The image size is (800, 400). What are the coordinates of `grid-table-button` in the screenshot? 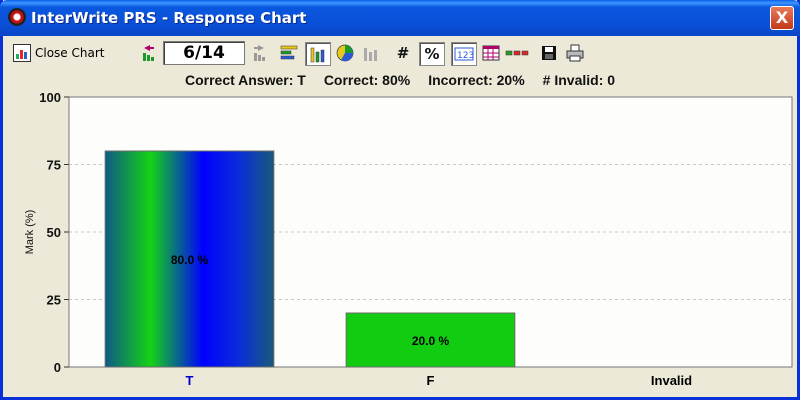 It's located at (491, 53).